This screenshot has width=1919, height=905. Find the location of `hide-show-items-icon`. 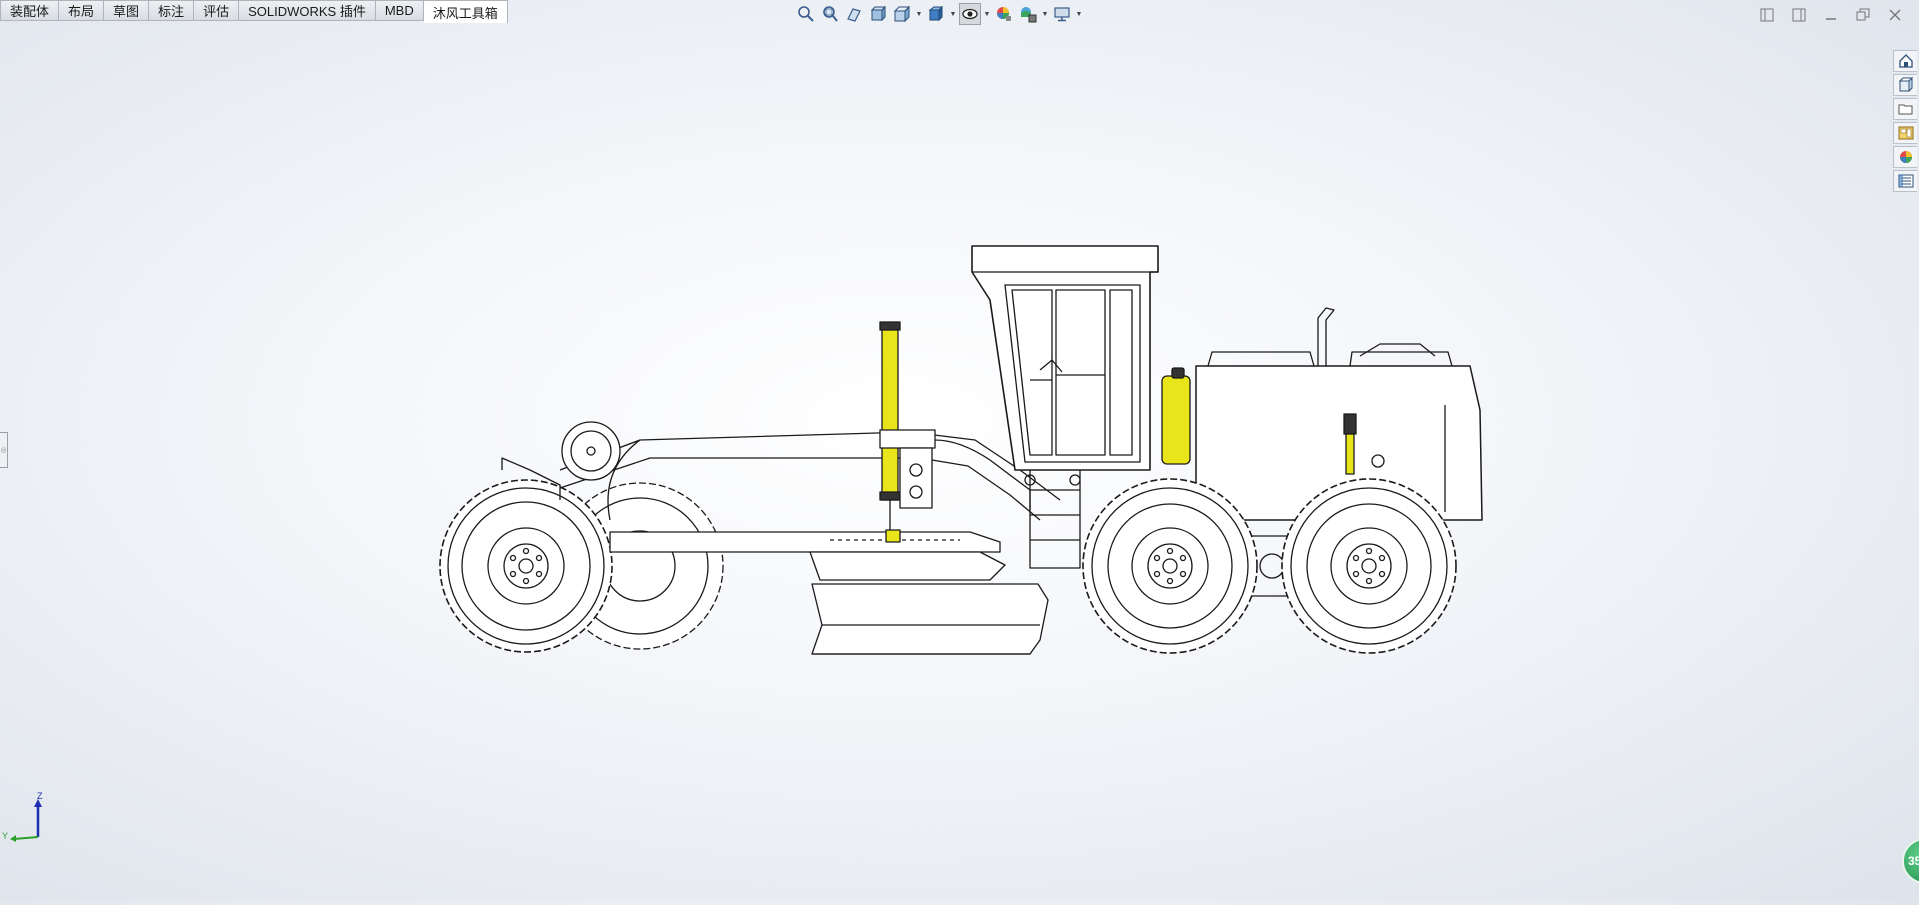

hide-show-items-icon is located at coordinates (970, 14).